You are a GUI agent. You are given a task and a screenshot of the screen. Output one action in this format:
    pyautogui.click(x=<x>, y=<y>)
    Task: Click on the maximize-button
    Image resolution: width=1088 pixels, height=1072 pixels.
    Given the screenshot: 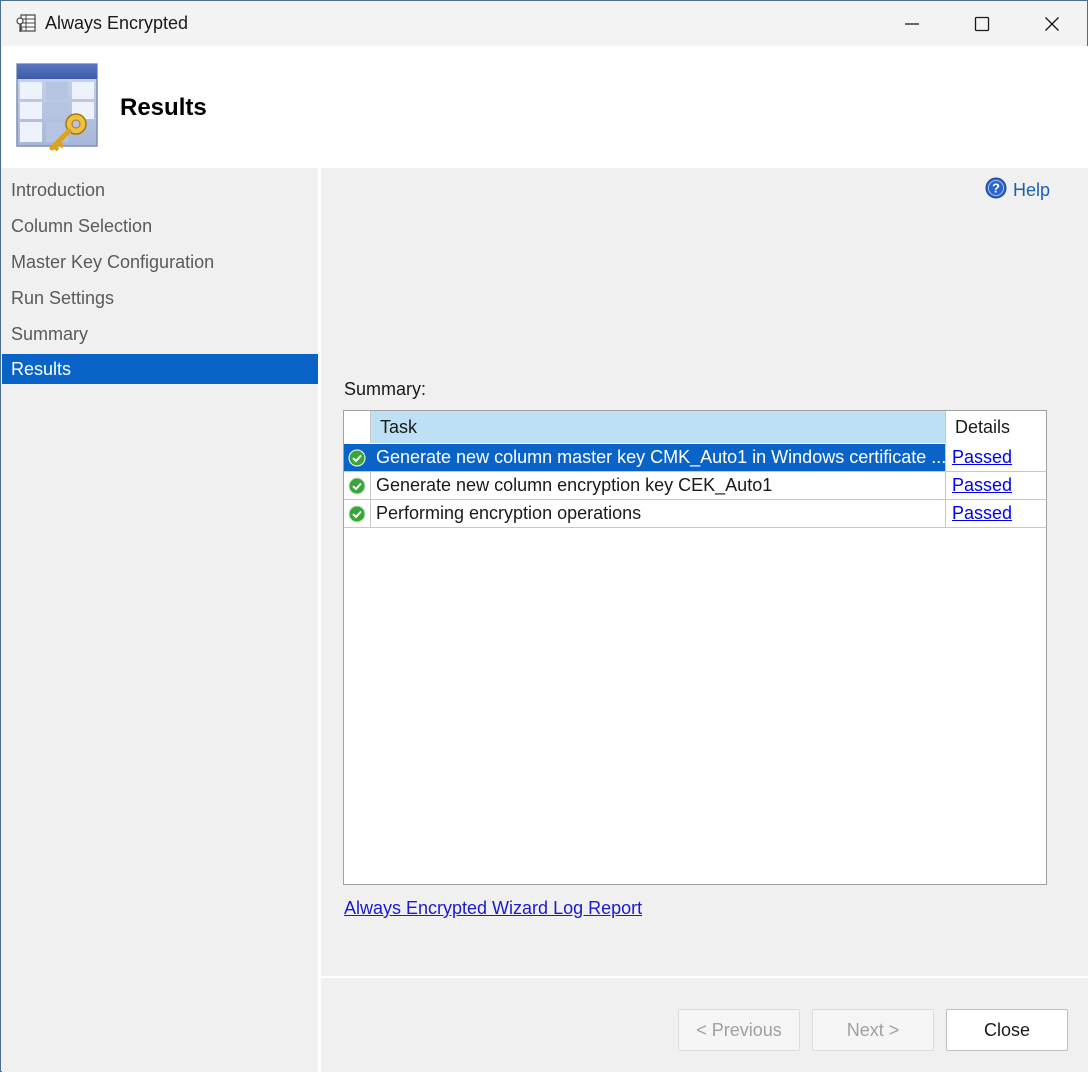 What is the action you would take?
    pyautogui.click(x=982, y=23)
    